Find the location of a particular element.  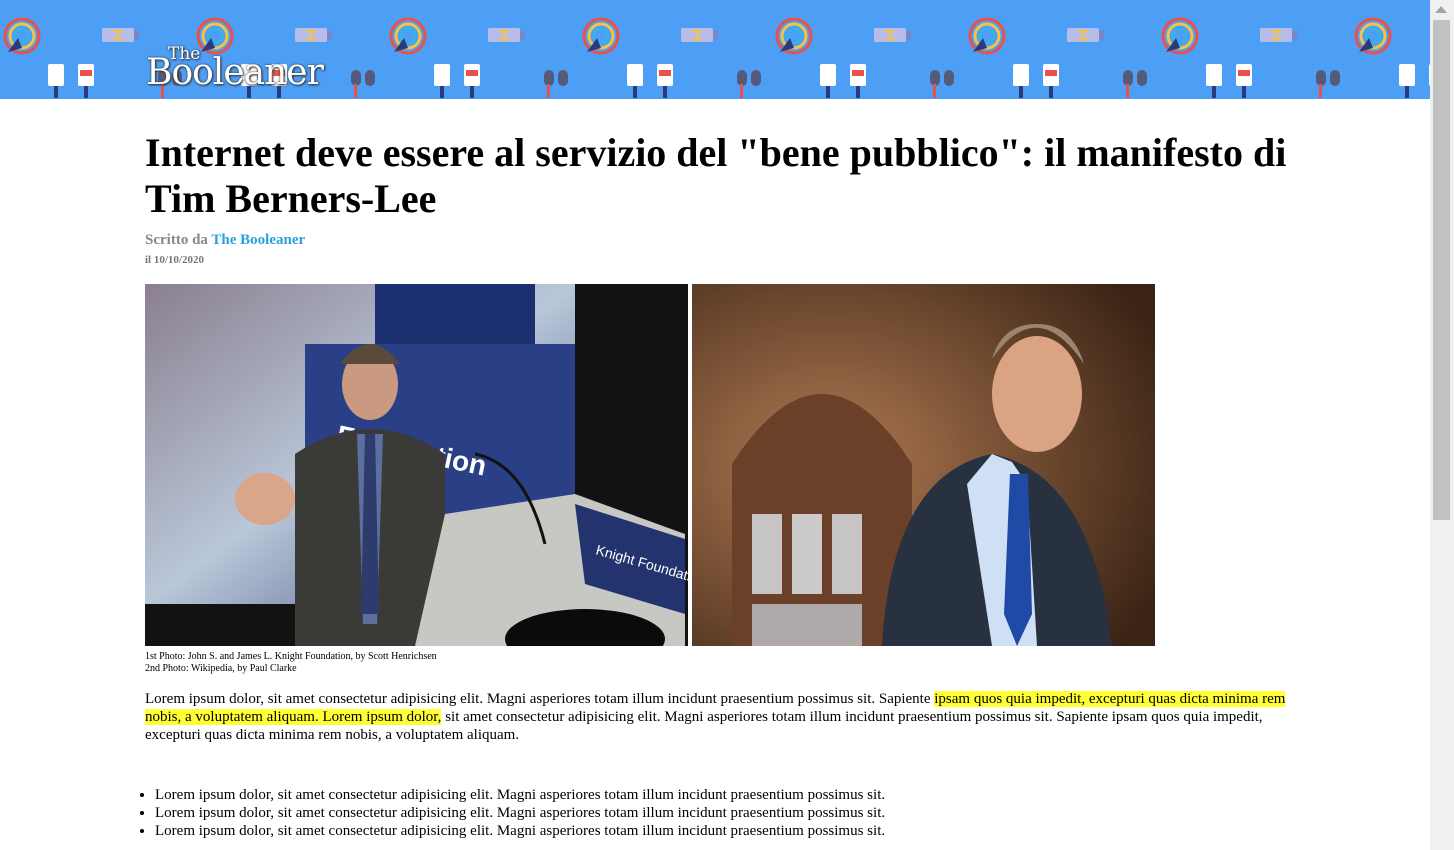

vertical-scrollbar is located at coordinates (1442, 425).